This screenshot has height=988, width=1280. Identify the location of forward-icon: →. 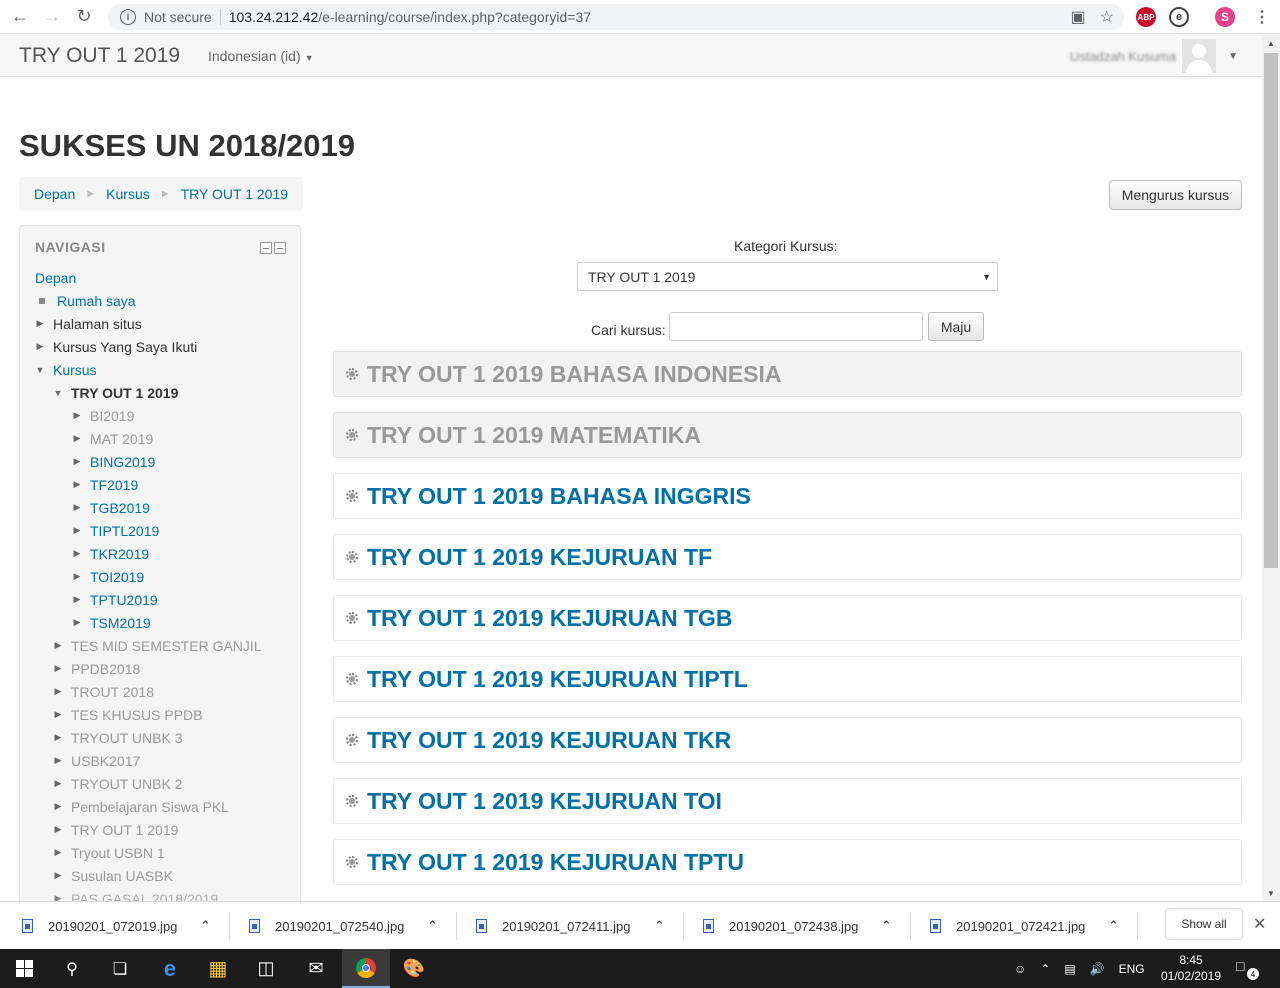
(52, 17).